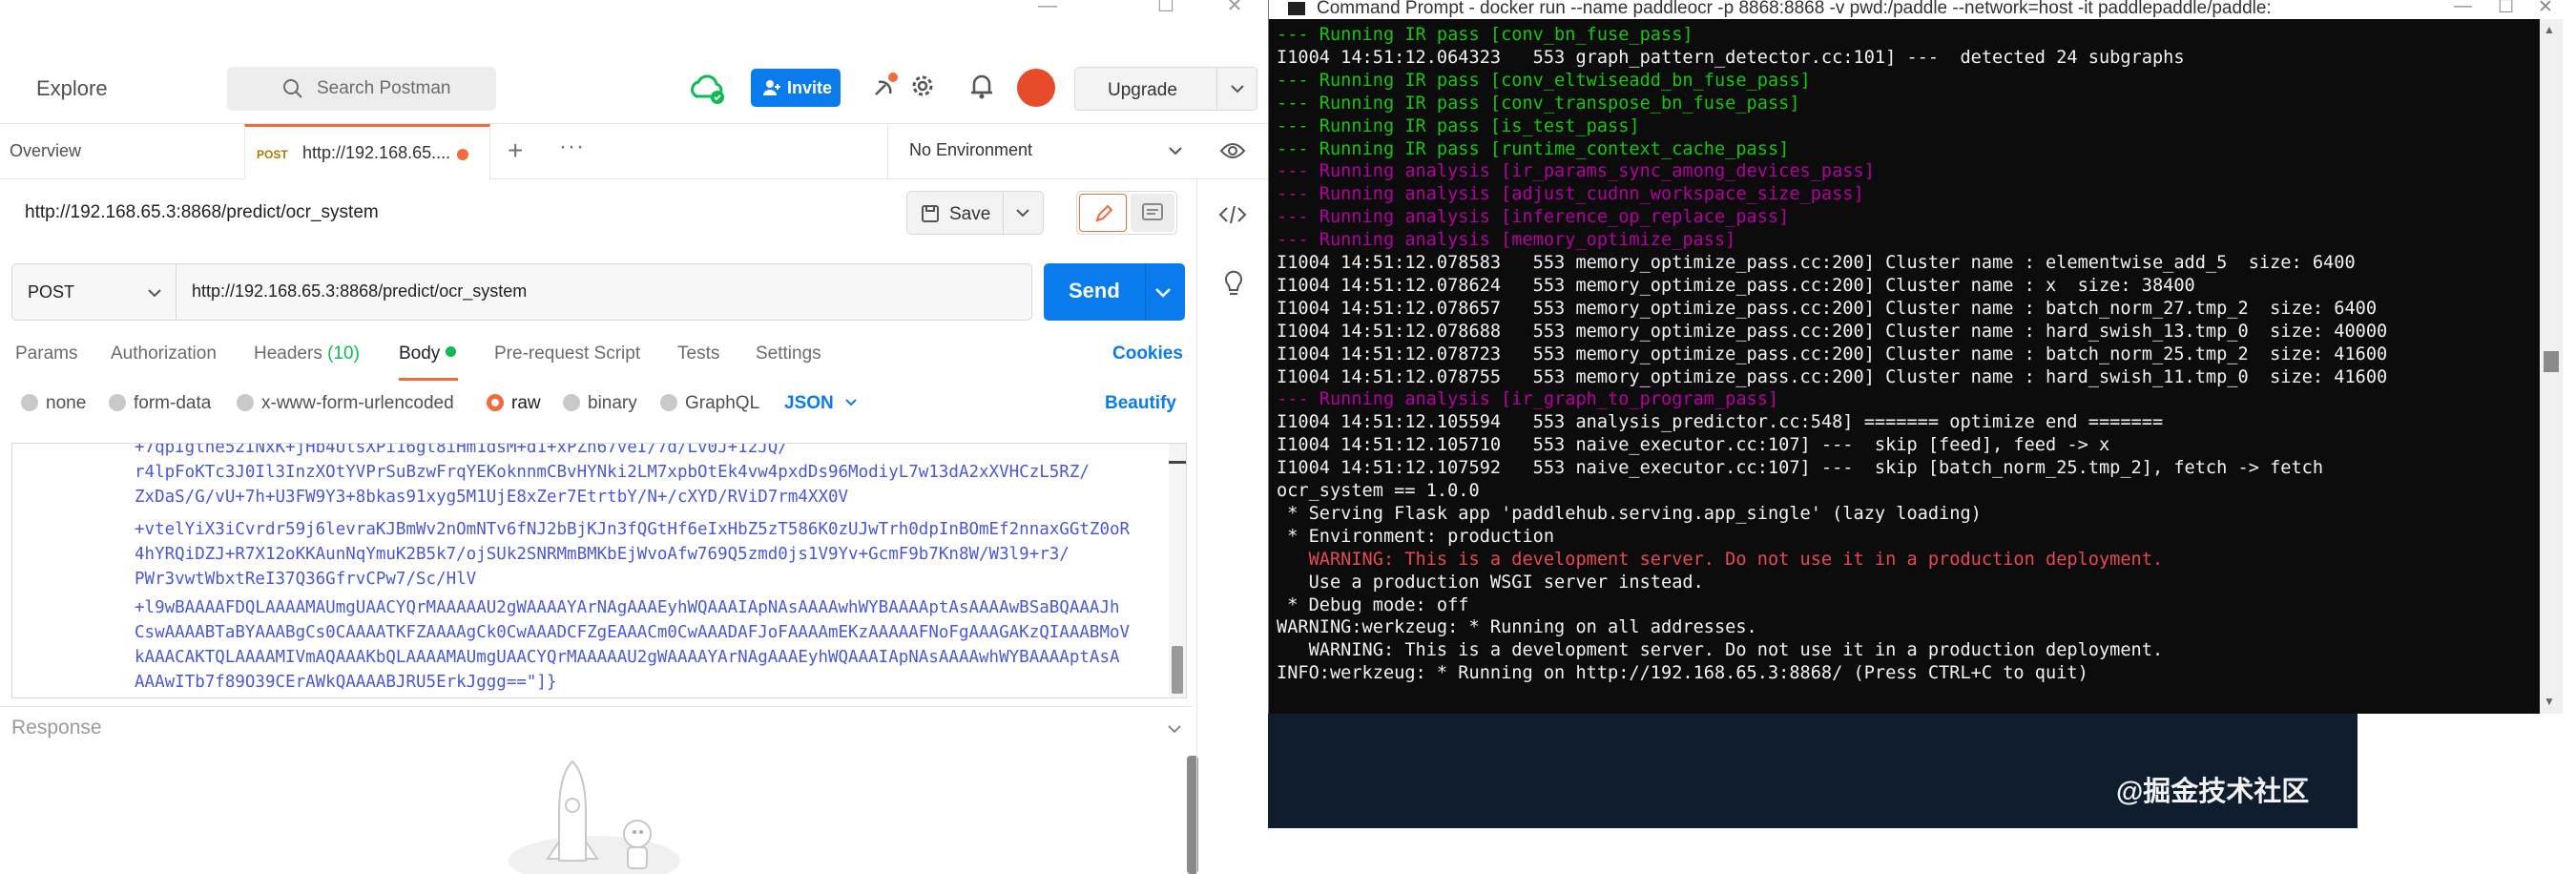 The width and height of the screenshot is (2576, 874). I want to click on tab-prerequest-script: Pre-request Script, so click(567, 353).